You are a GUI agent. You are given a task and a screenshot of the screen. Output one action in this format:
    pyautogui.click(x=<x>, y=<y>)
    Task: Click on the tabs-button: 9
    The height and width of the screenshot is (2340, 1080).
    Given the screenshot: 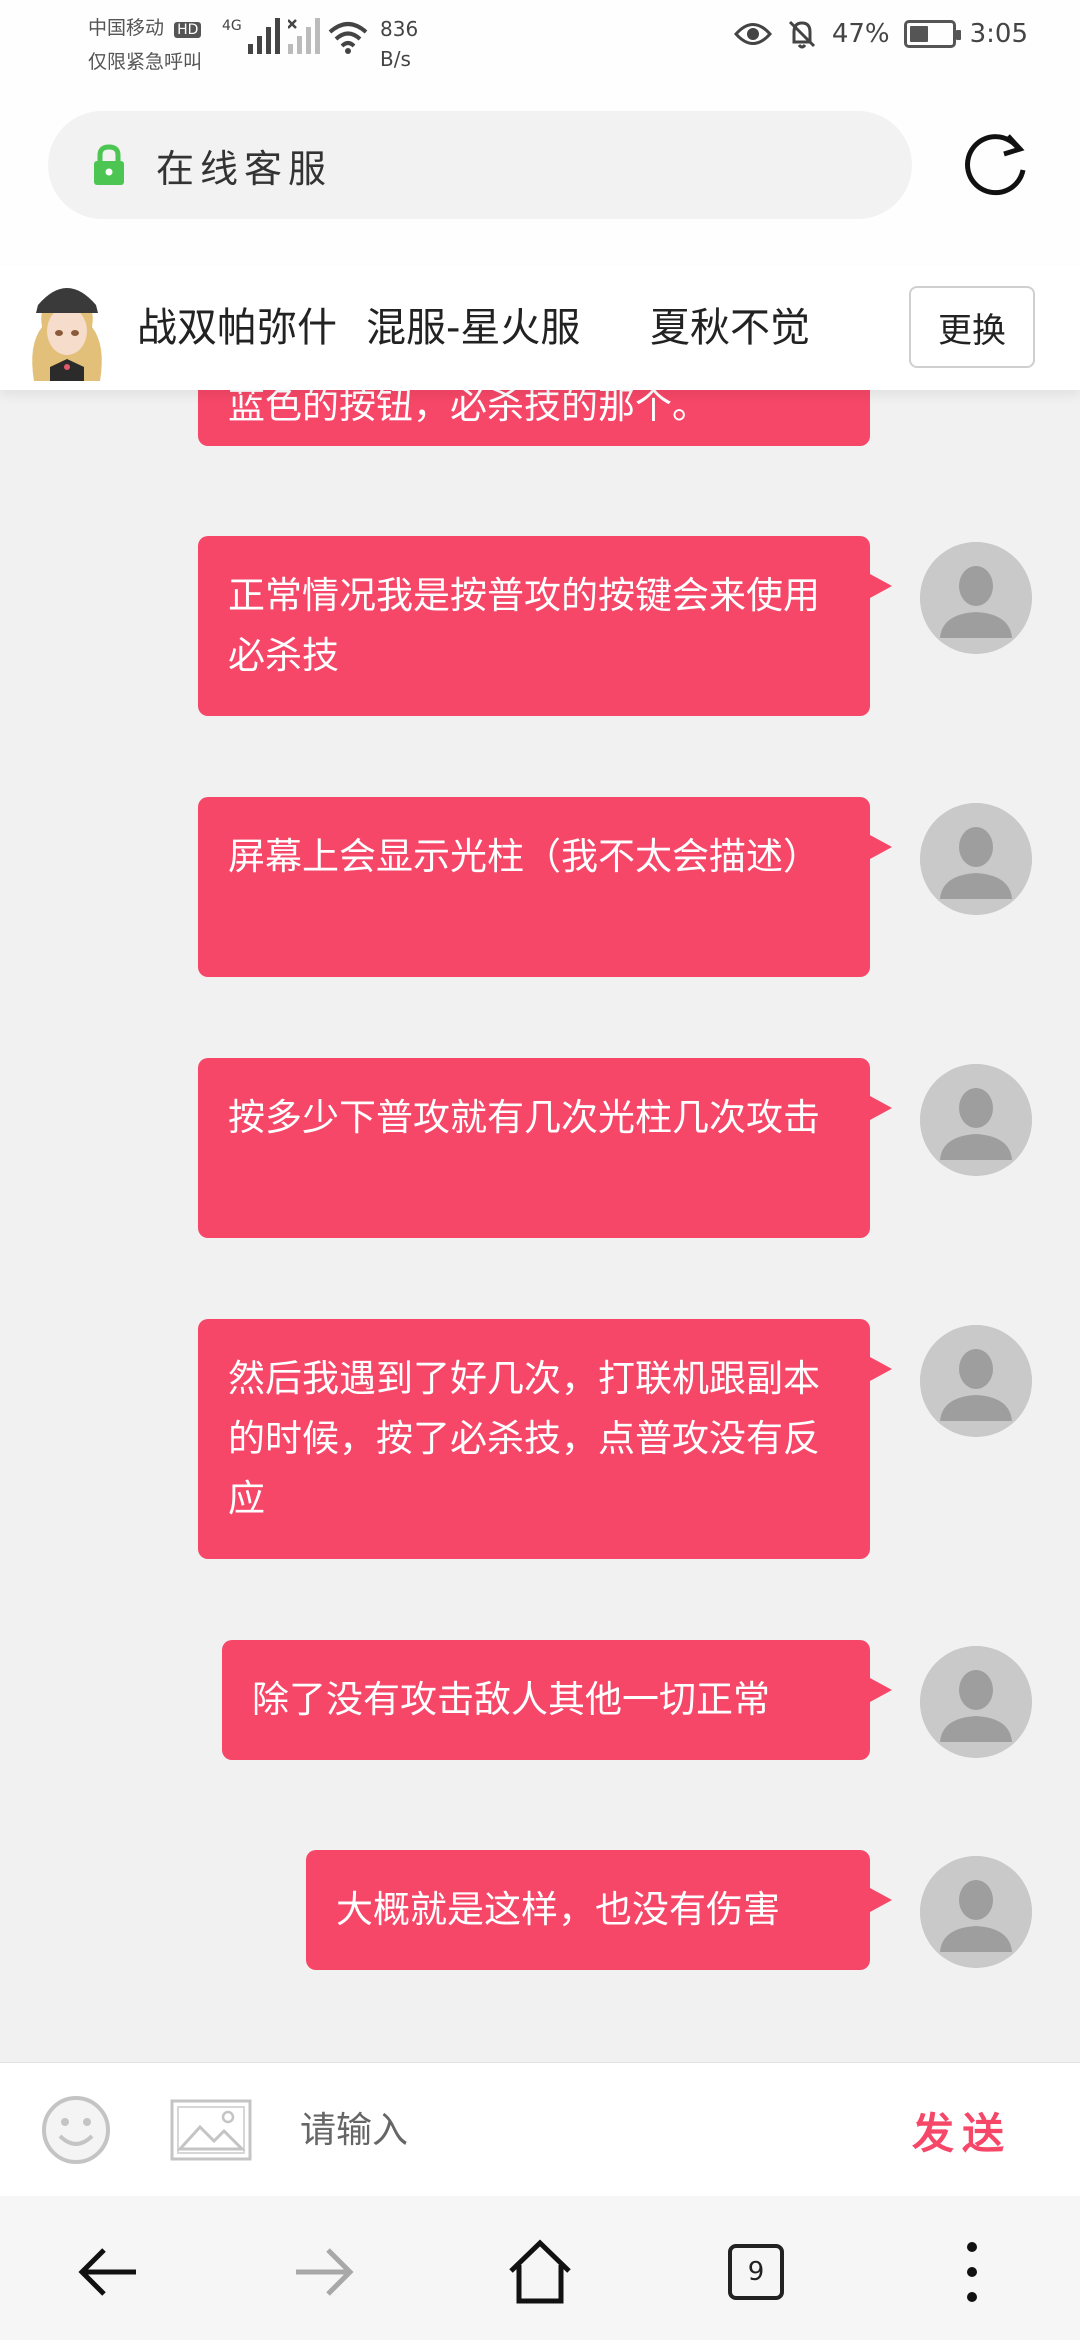 What is the action you would take?
    pyautogui.click(x=756, y=2272)
    